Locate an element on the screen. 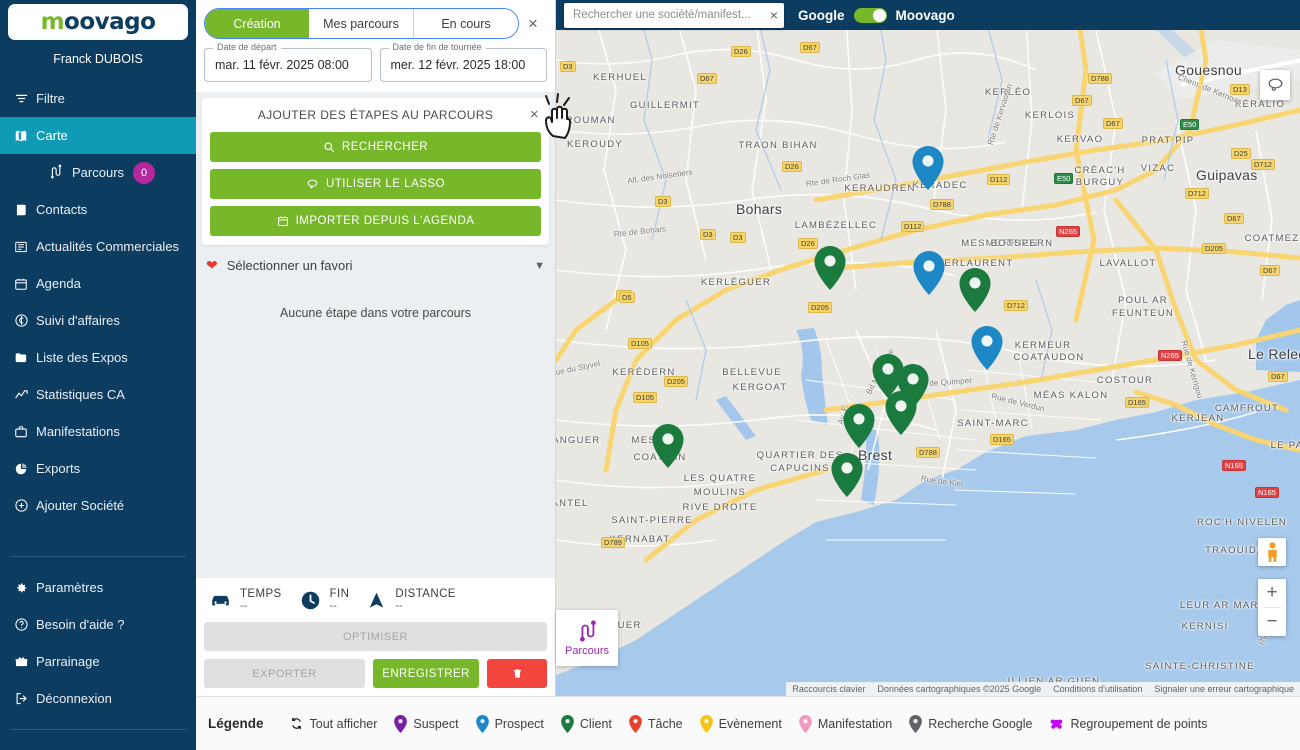 The image size is (1300, 750). sidebar-item-label: Filtre is located at coordinates (50, 98).